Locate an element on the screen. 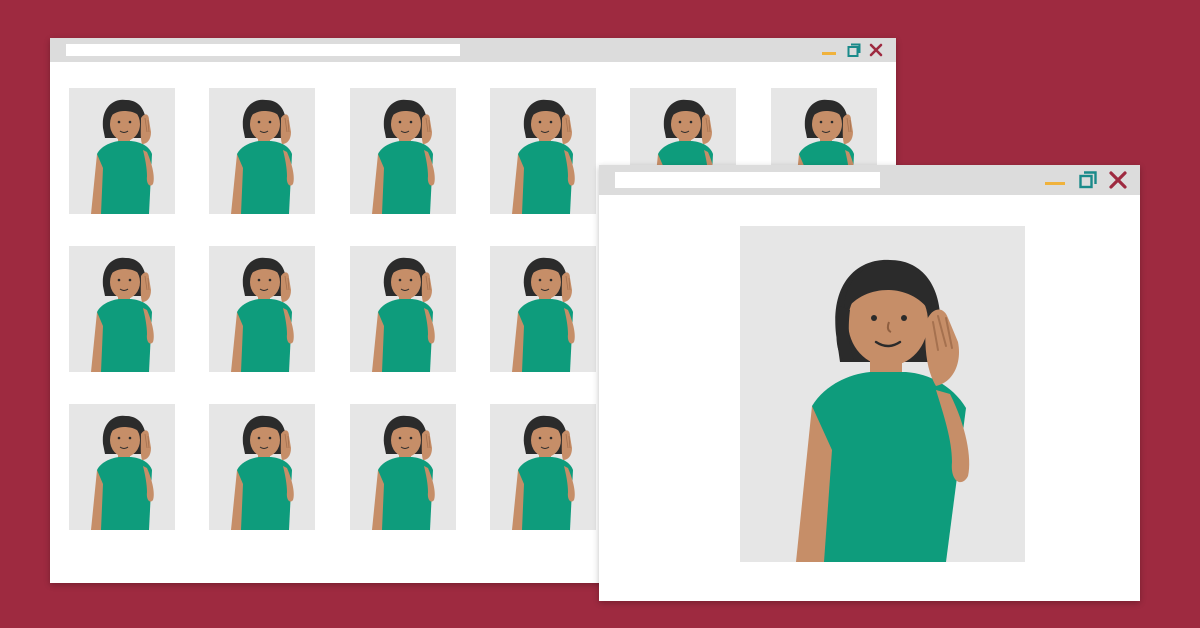  active-speaker-video is located at coordinates (882, 394).